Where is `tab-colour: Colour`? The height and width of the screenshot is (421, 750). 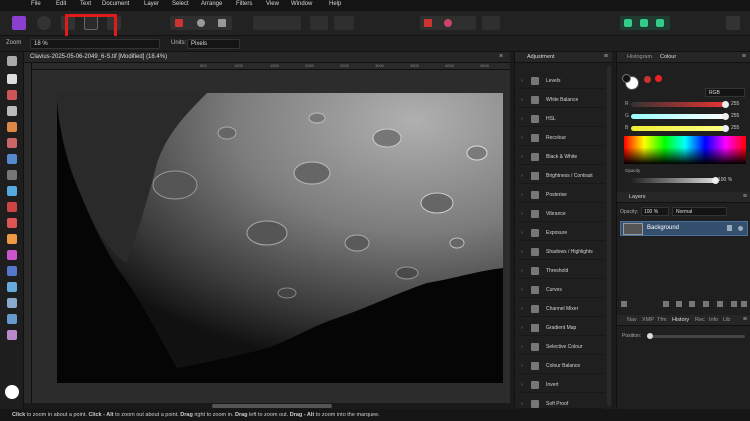 tab-colour: Colour is located at coordinates (668, 57).